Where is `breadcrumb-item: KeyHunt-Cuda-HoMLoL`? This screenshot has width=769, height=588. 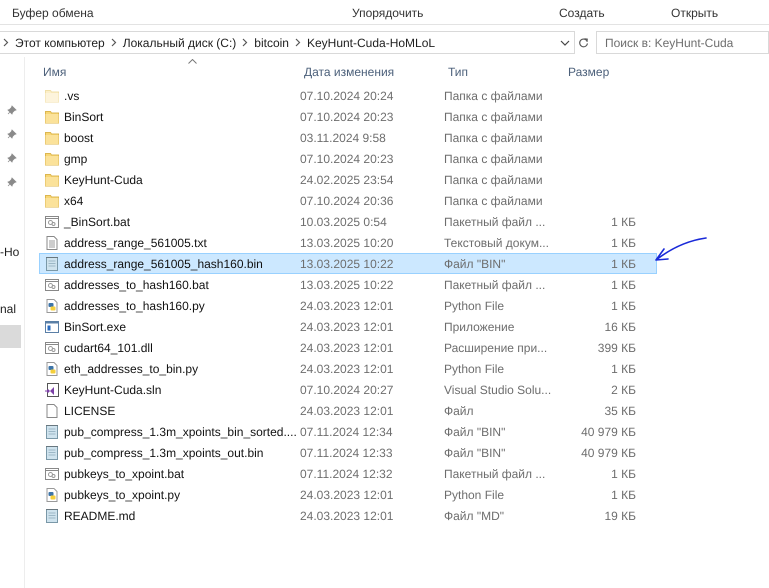 breadcrumb-item: KeyHunt-Cuda-HoMLoL is located at coordinates (371, 43).